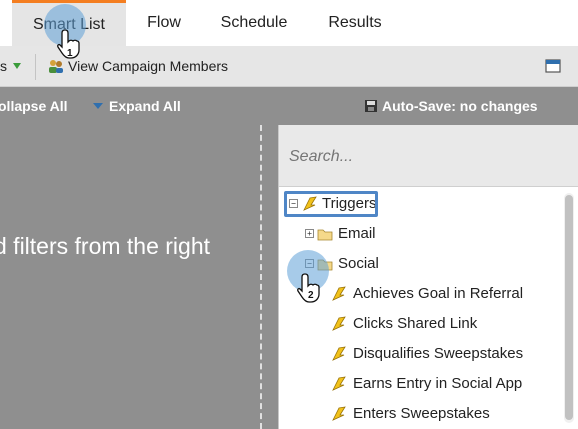  I want to click on drop-zone-message: d filters from the right, so click(105, 246).